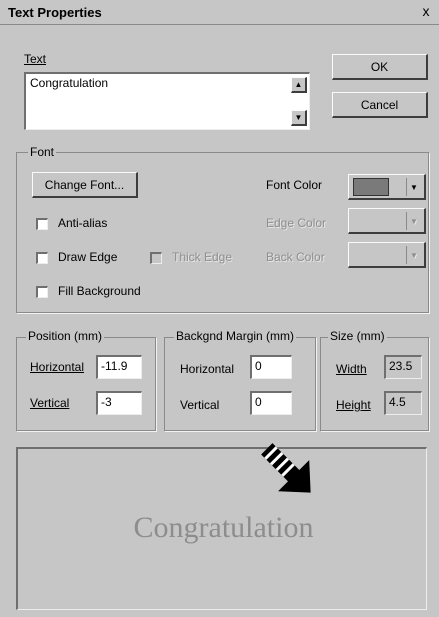 This screenshot has height=617, width=439. Describe the element at coordinates (65, 336) in the screenshot. I see `position-legend: Position (mm)` at that location.